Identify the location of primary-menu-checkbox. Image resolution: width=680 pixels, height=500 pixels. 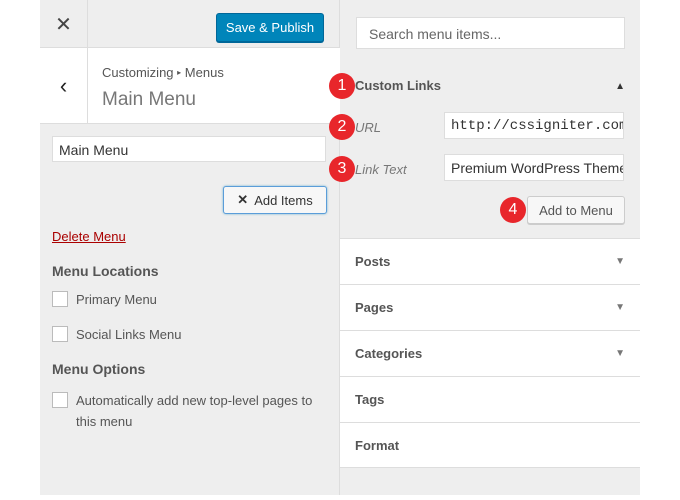
(60, 299).